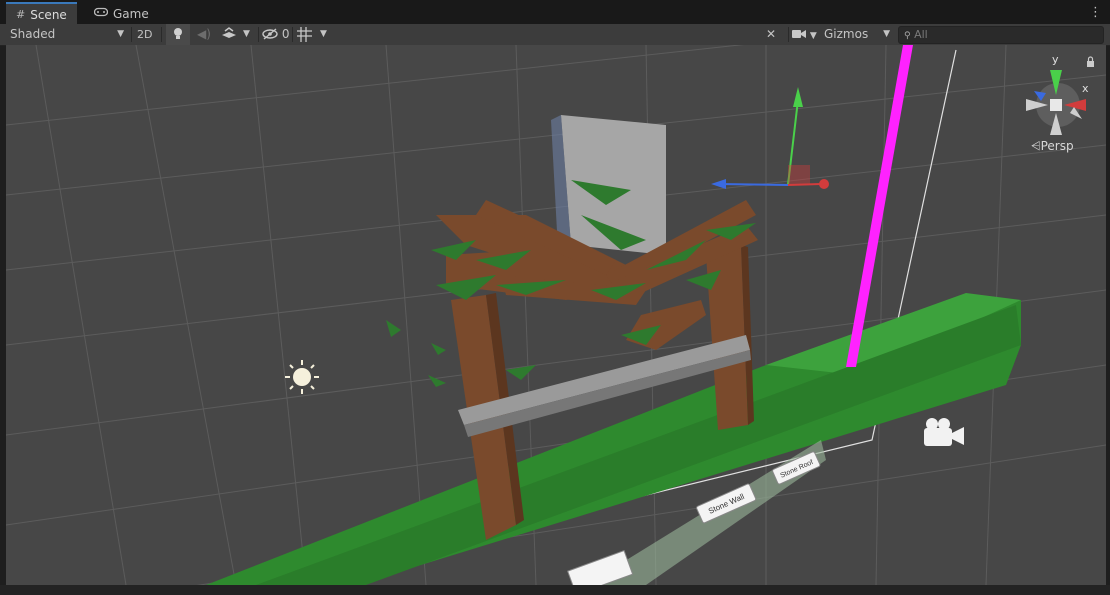 The height and width of the screenshot is (595, 1110). What do you see at coordinates (1057, 94) in the screenshot?
I see `orientation-gizmo: y x` at bounding box center [1057, 94].